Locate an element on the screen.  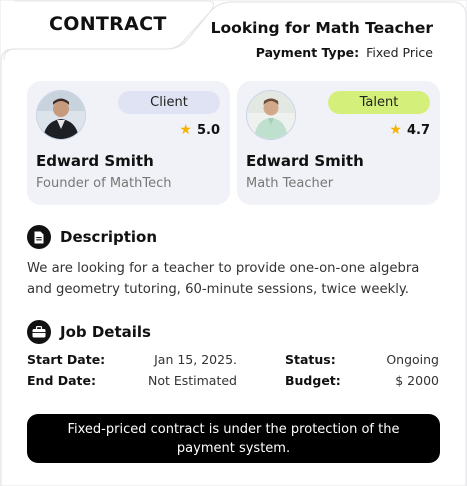
job-details-row: End Date: Not Estimated Budget: $ 2000 is located at coordinates (233, 383).